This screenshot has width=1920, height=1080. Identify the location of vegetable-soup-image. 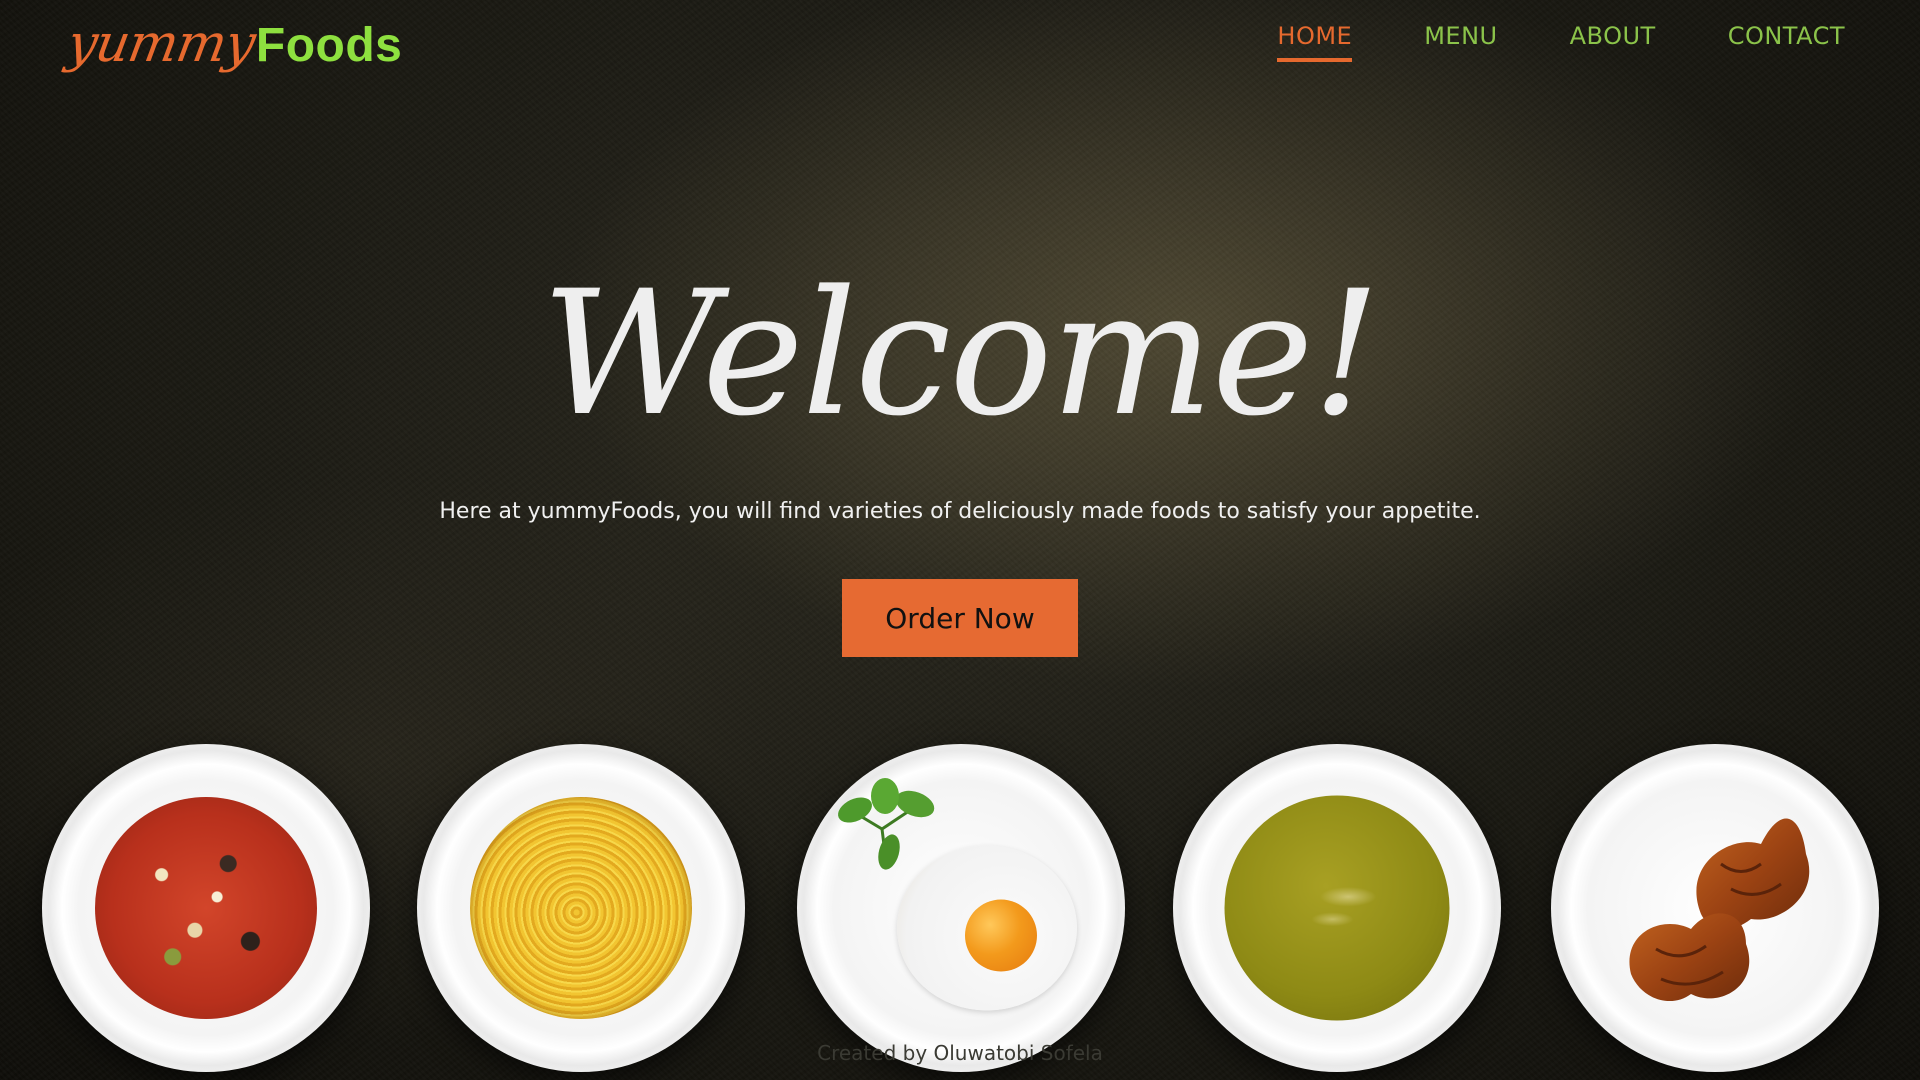
(206, 908).